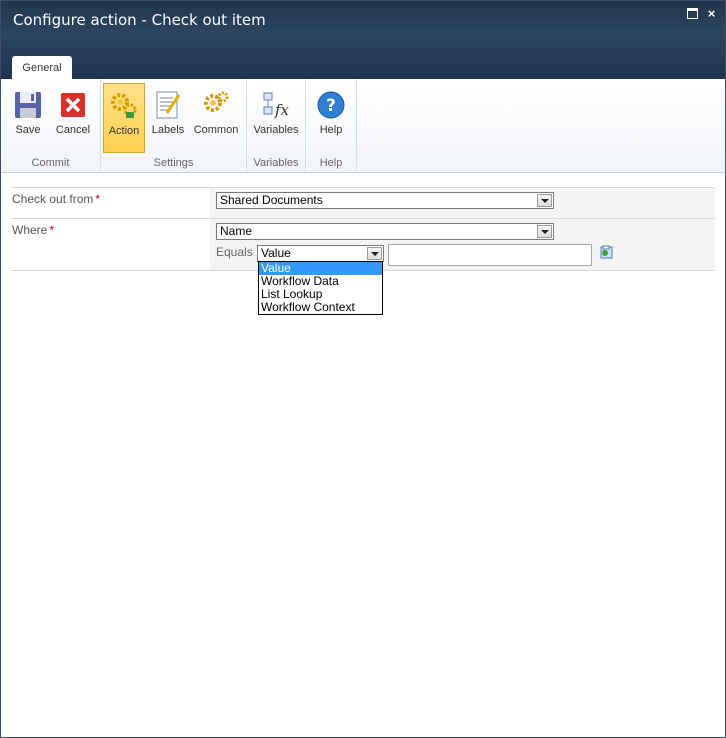 The image size is (726, 738). I want to click on close-icon: ×, so click(711, 13).